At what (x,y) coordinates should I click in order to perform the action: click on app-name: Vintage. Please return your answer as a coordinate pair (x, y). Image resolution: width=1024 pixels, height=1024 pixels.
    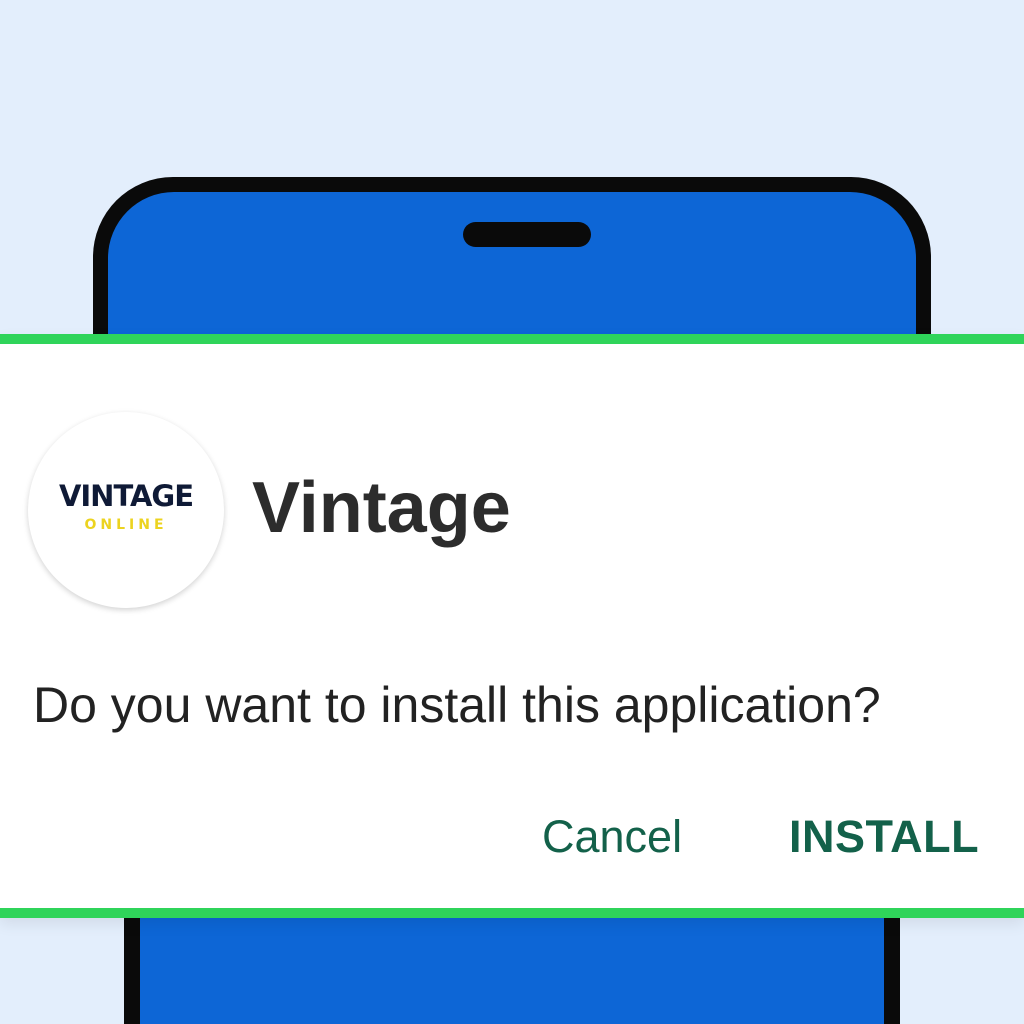
    Looking at the image, I should click on (381, 508).